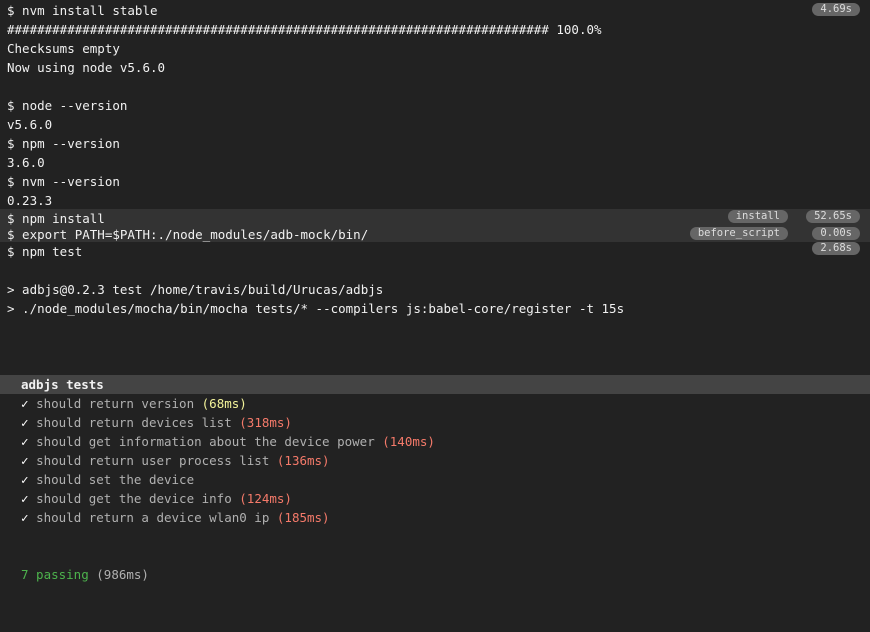 The height and width of the screenshot is (632, 870). I want to click on test-name: should return user process list, so click(153, 460).